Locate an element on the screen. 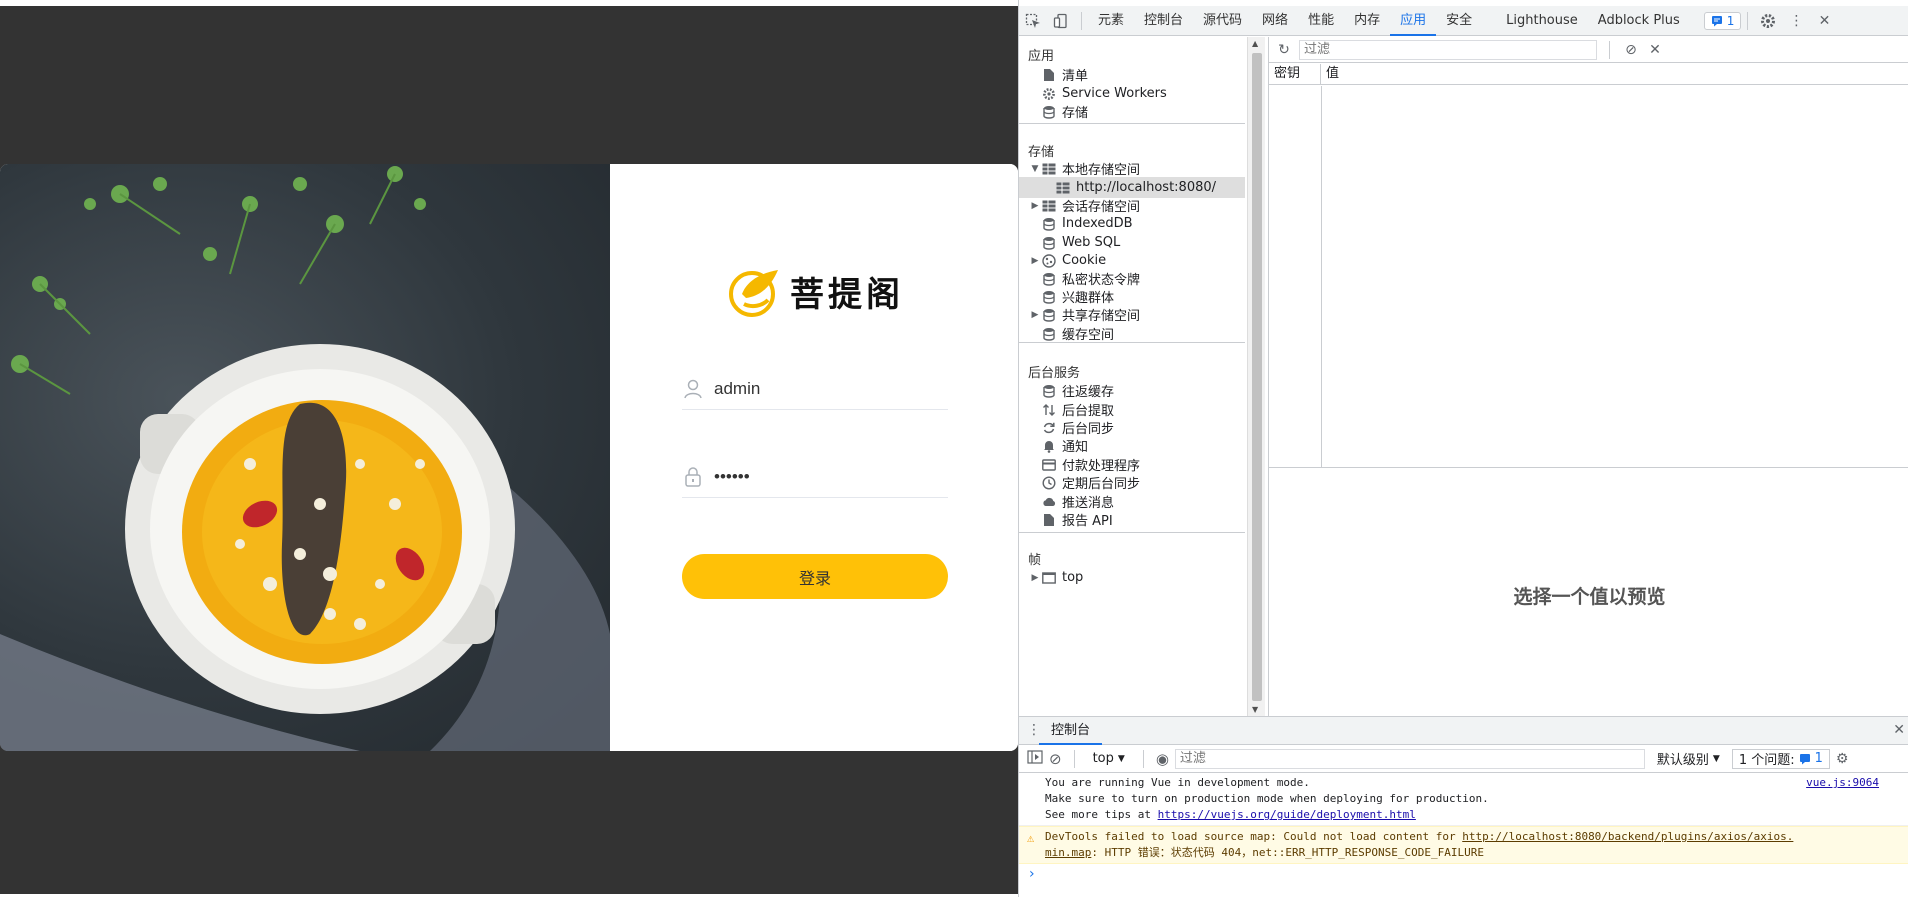 Image resolution: width=1908 pixels, height=897 pixels. lock-icon is located at coordinates (693, 477).